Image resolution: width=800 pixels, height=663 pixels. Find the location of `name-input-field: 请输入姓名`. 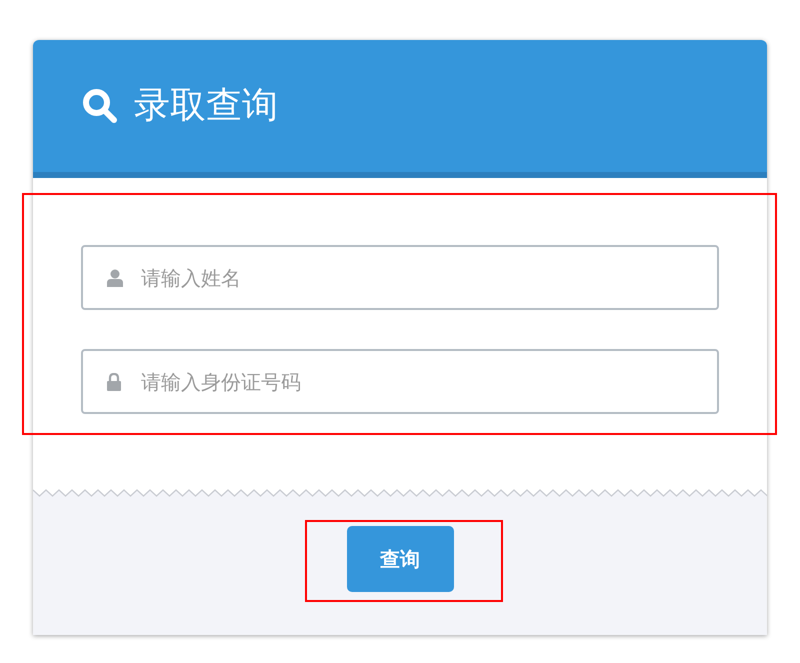

name-input-field: 请输入姓名 is located at coordinates (400, 277).